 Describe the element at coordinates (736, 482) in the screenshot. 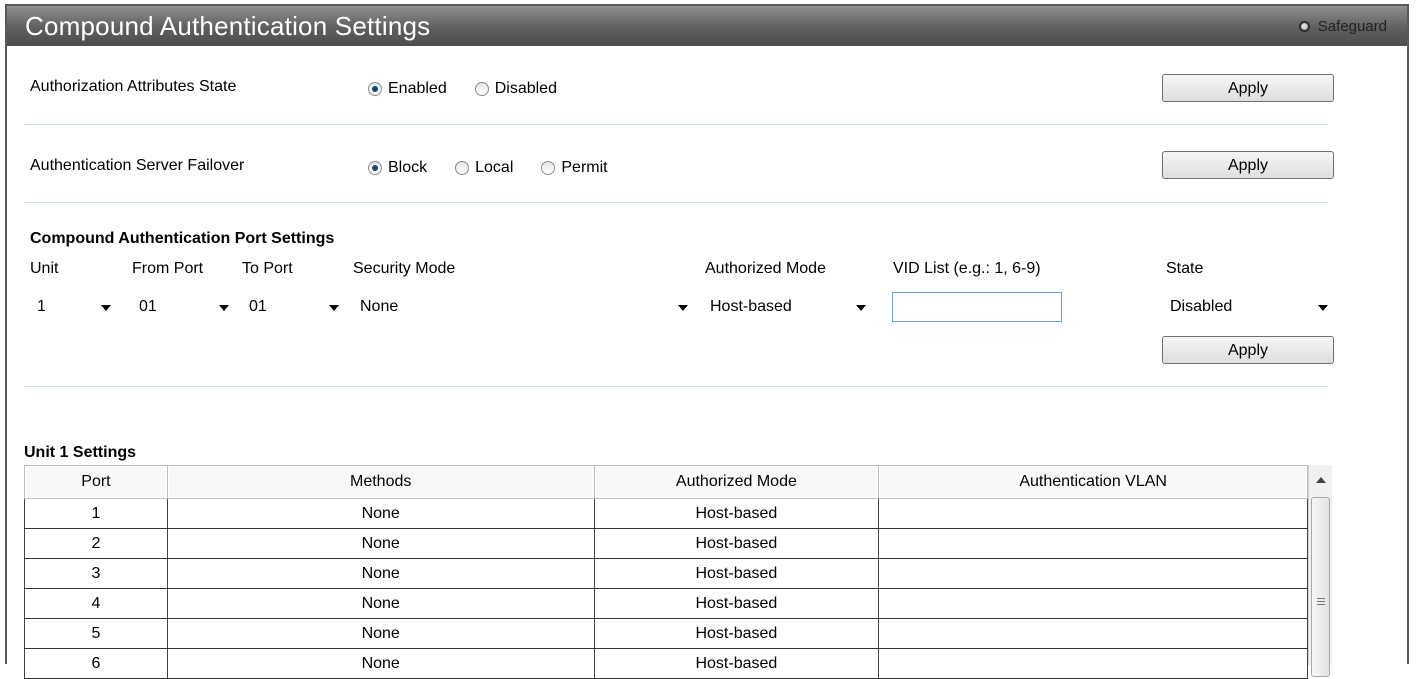

I see `column-header-authorized-mode: Authorized Mode` at that location.